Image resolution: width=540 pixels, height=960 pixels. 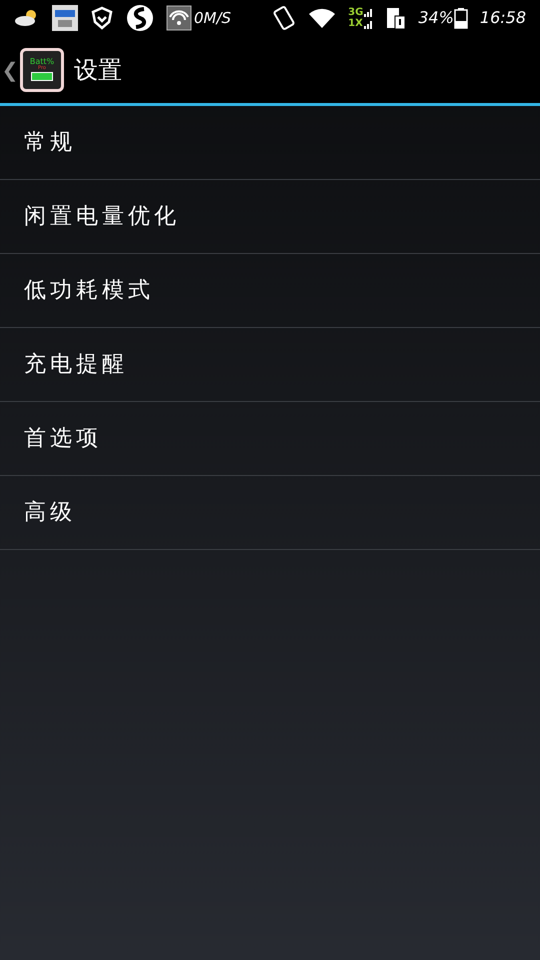 What do you see at coordinates (396, 18) in the screenshot?
I see `sim-alert-icon` at bounding box center [396, 18].